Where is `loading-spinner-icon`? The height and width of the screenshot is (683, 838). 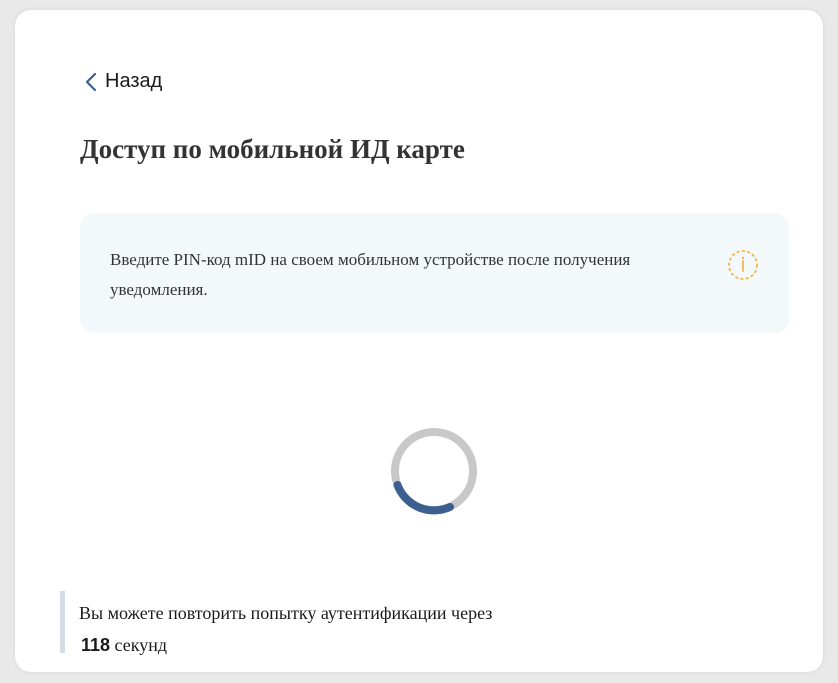 loading-spinner-icon is located at coordinates (434, 473).